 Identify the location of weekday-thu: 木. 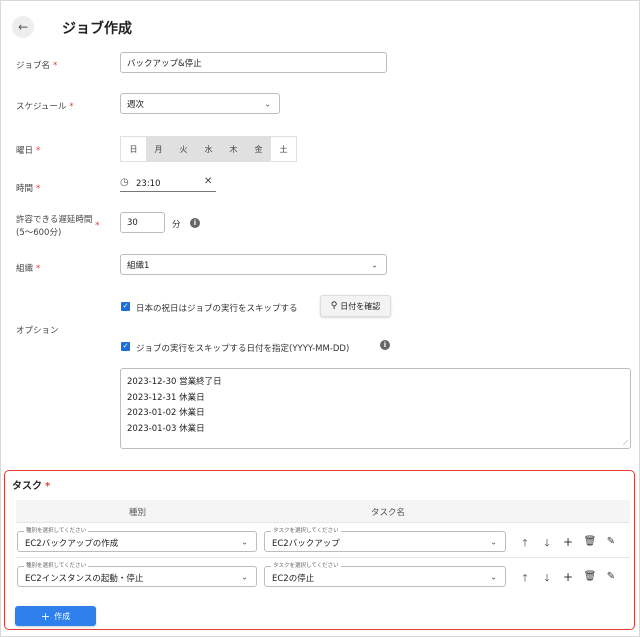
(233, 149).